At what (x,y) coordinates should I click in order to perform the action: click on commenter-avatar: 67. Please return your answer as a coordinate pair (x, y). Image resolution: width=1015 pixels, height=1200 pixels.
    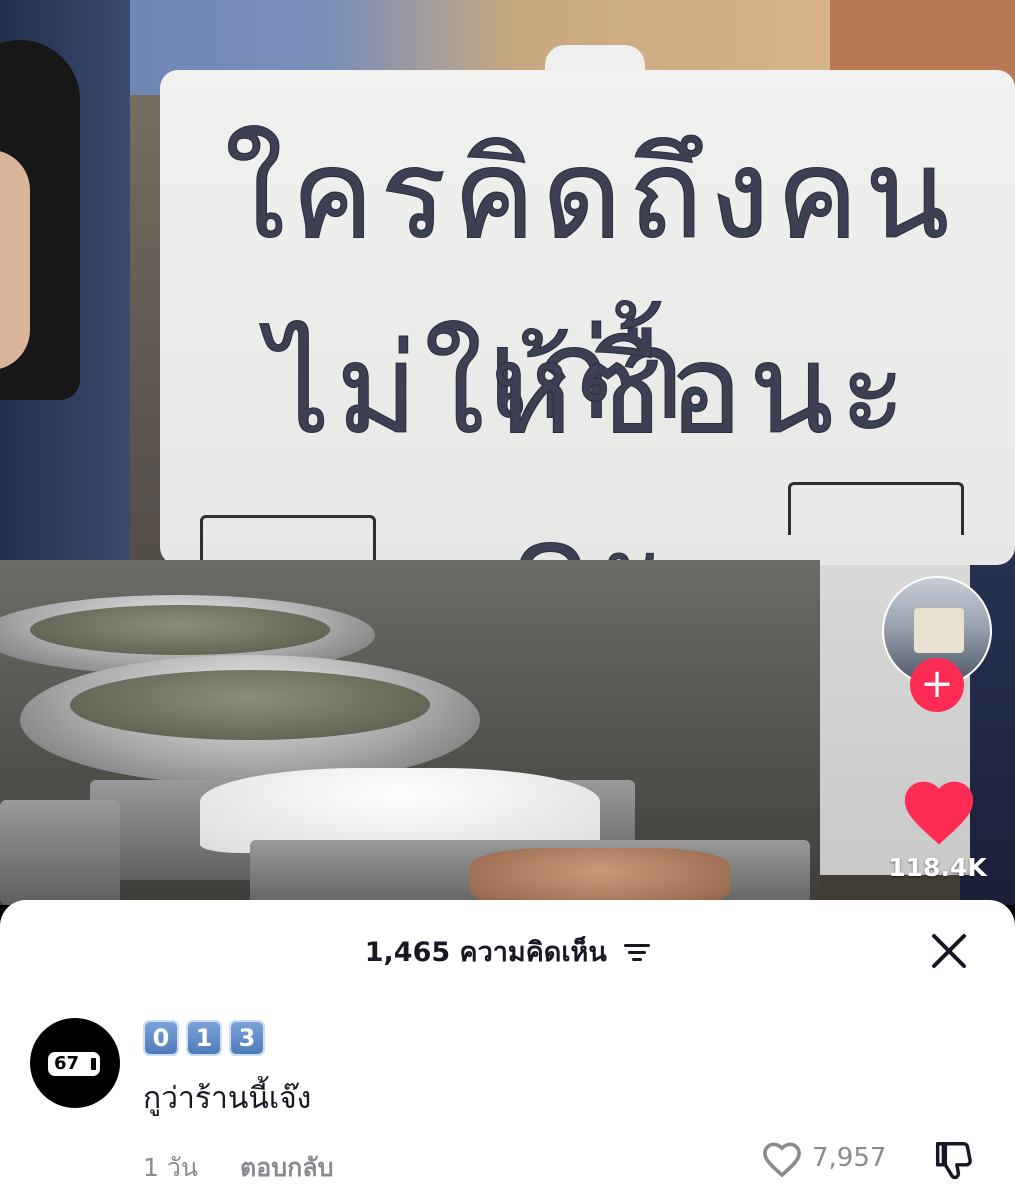
    Looking at the image, I should click on (75, 1063).